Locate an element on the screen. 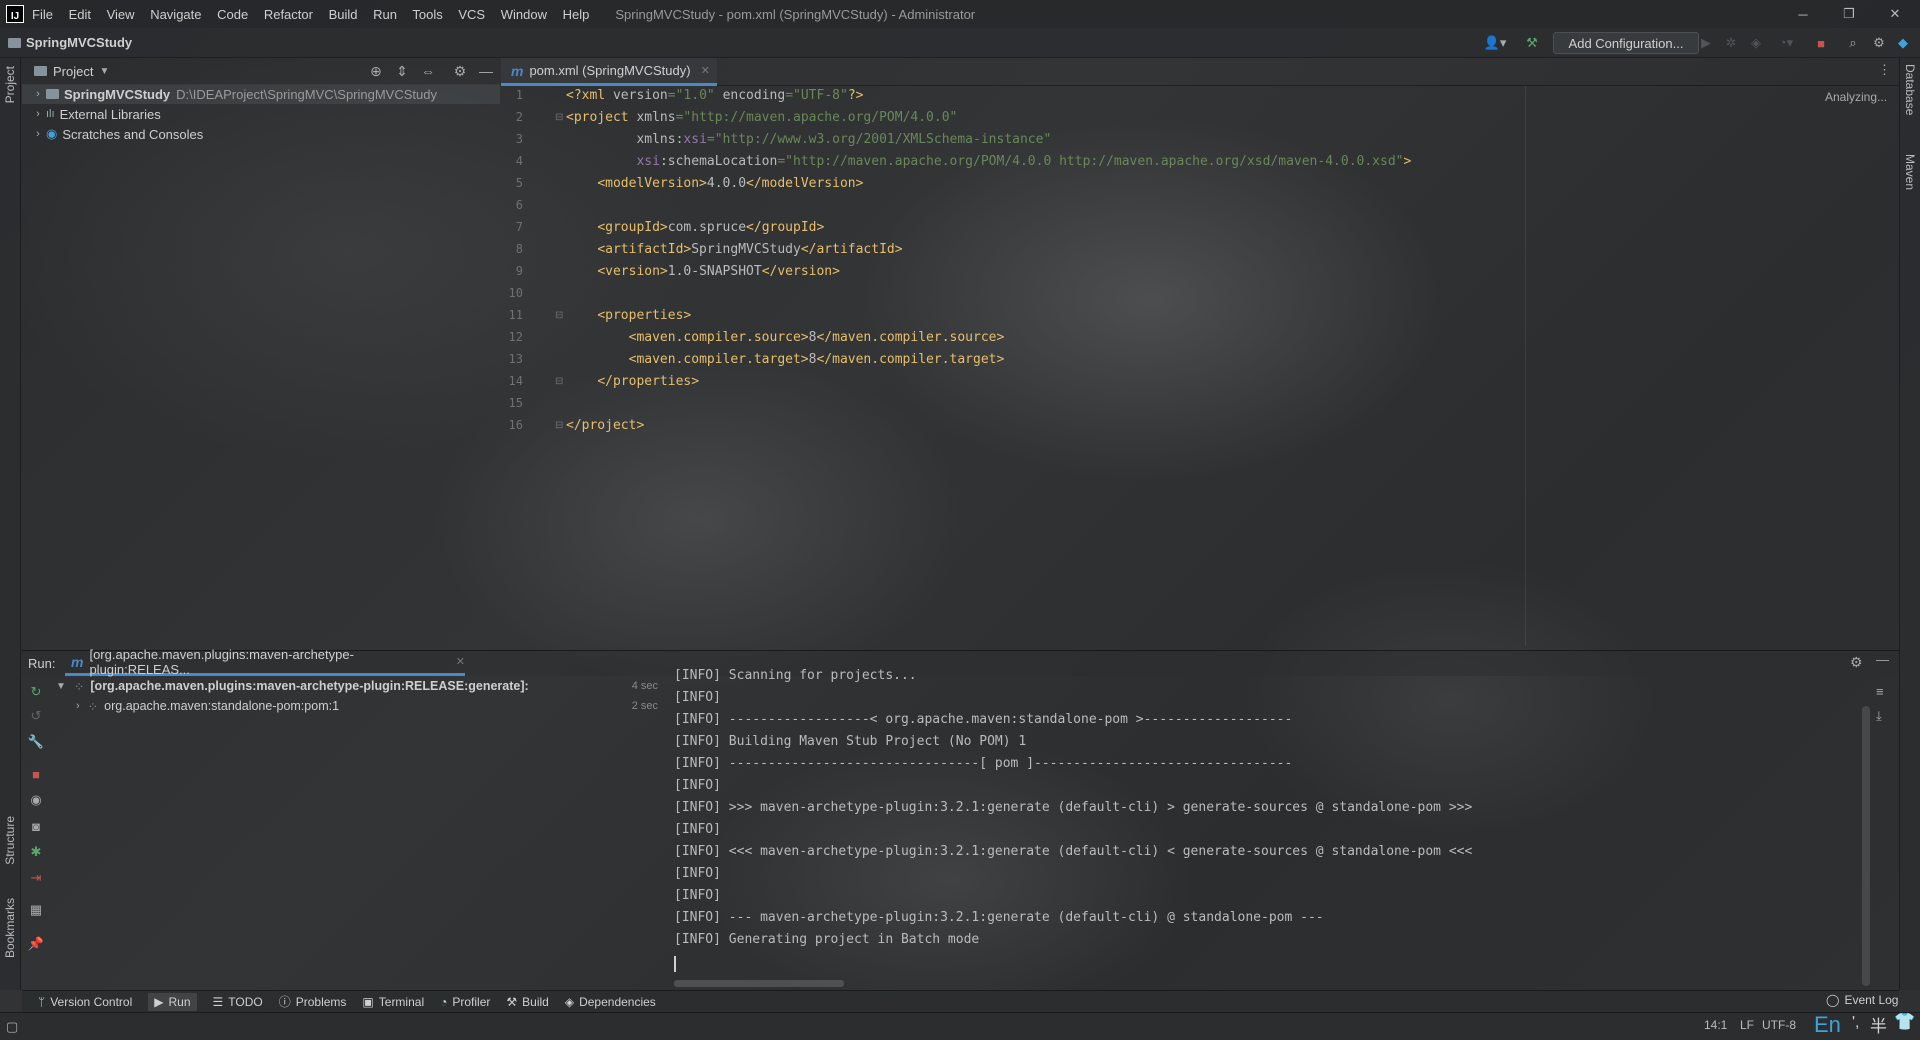 This screenshot has height=1040, width=1920. rerun-failed-icon: ↺ is located at coordinates (36, 716).